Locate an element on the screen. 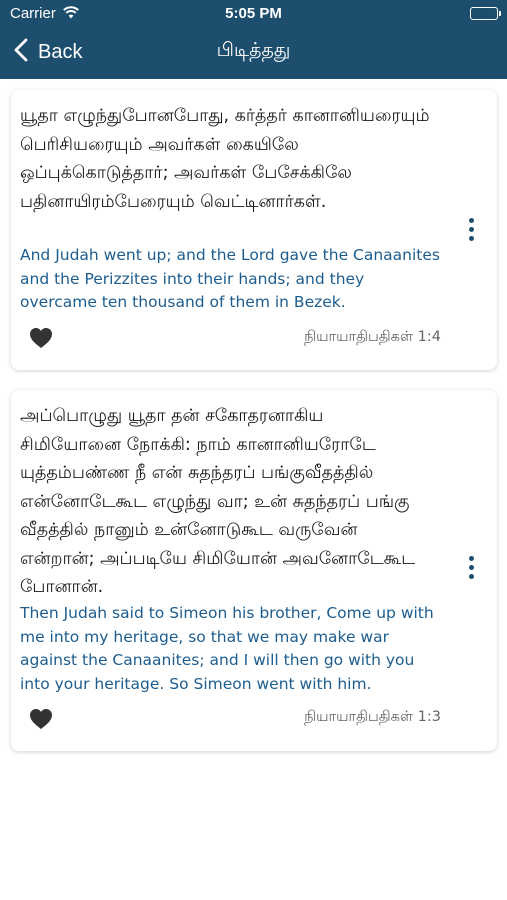  page-title: பிடித்தது is located at coordinates (253, 50).